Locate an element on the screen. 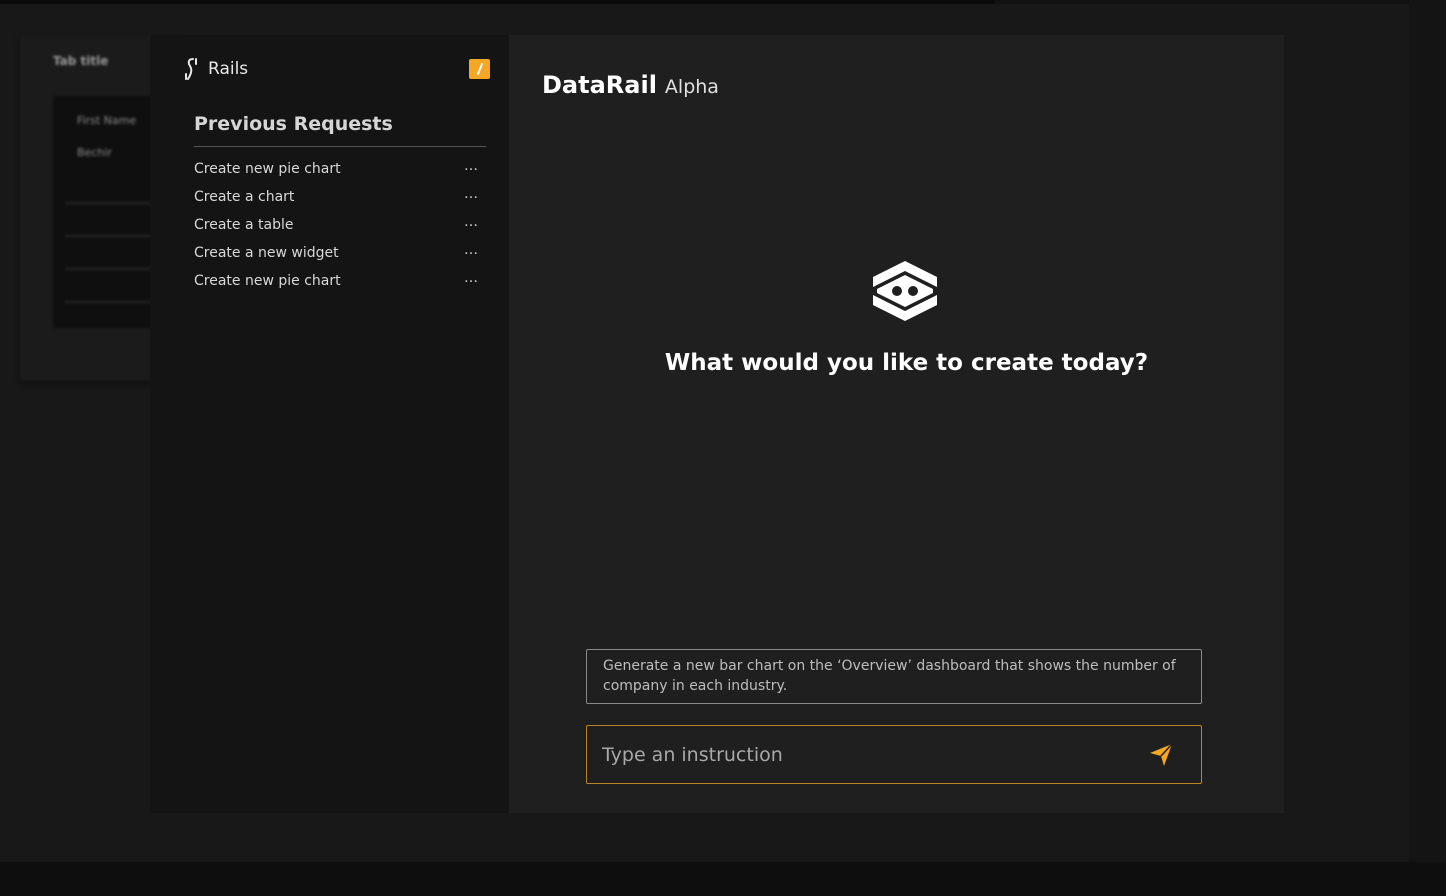 The width and height of the screenshot is (1446, 896). request-item-label: Create a chart is located at coordinates (244, 197).